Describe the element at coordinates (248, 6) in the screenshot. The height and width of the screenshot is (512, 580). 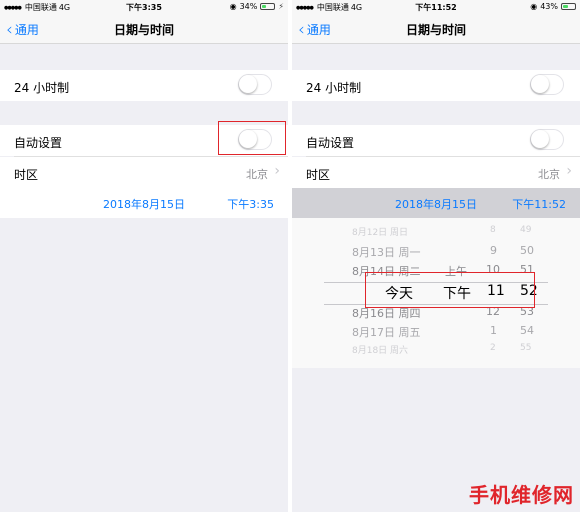
I see `battery-percent: 34%` at that location.